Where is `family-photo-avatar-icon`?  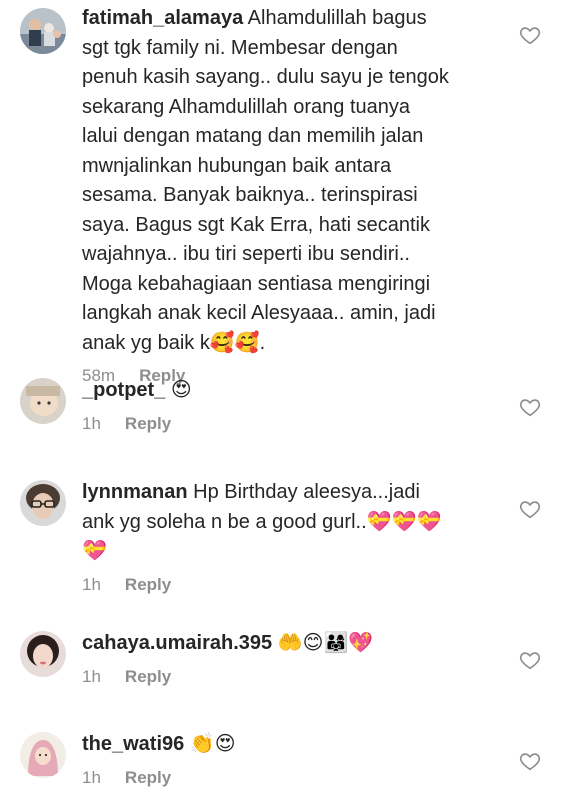
family-photo-avatar-icon is located at coordinates (43, 31).